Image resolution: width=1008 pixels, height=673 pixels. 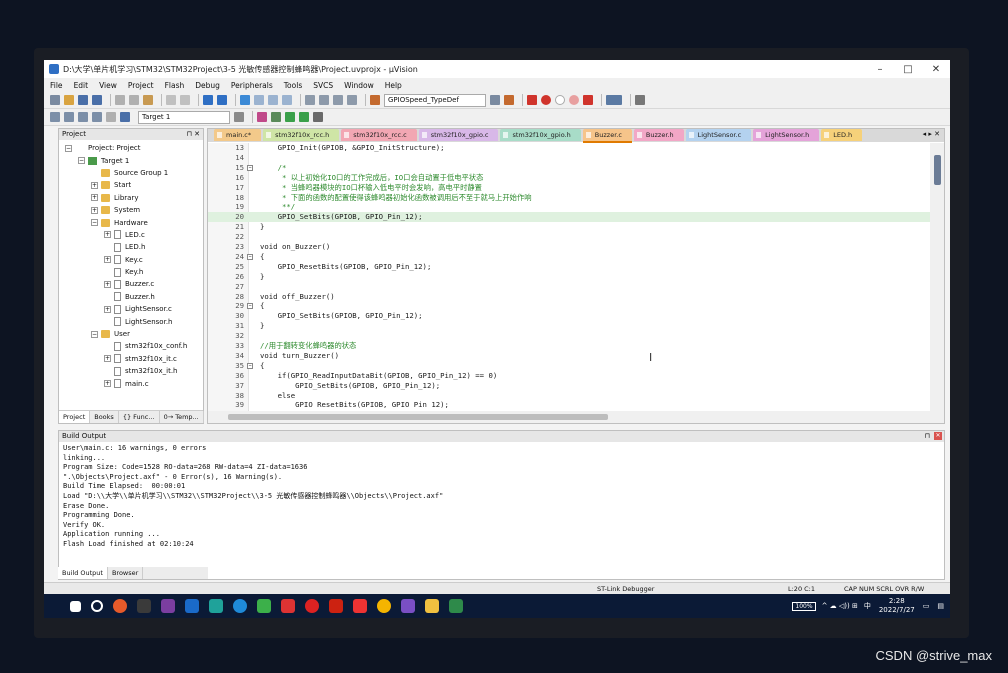 I want to click on file-tab: main.c*, so click(x=238, y=135).